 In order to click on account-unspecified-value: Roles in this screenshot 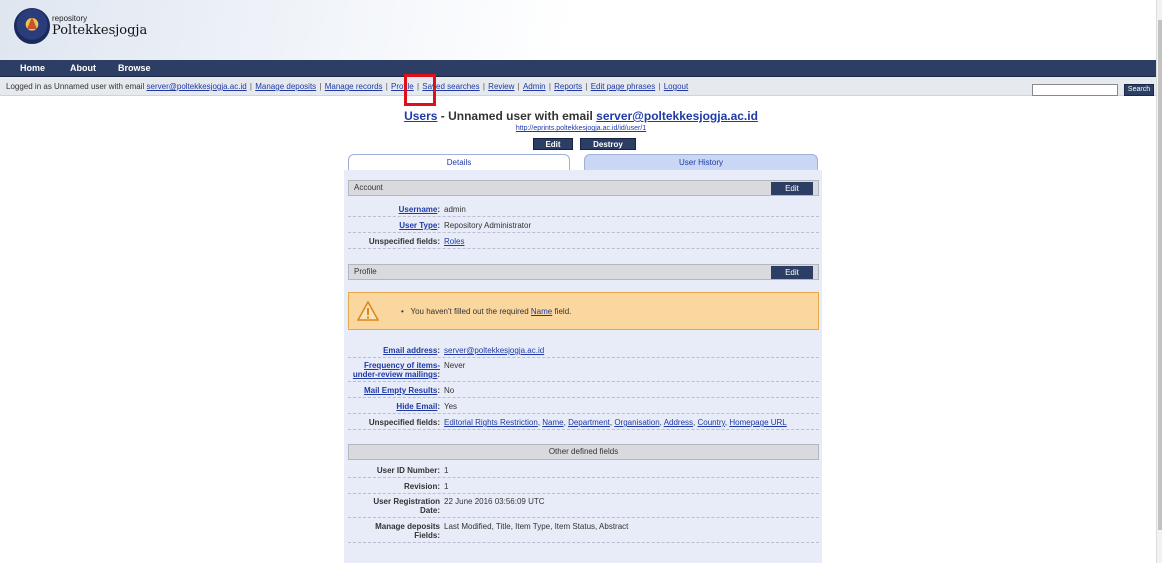, I will do `click(454, 241)`.